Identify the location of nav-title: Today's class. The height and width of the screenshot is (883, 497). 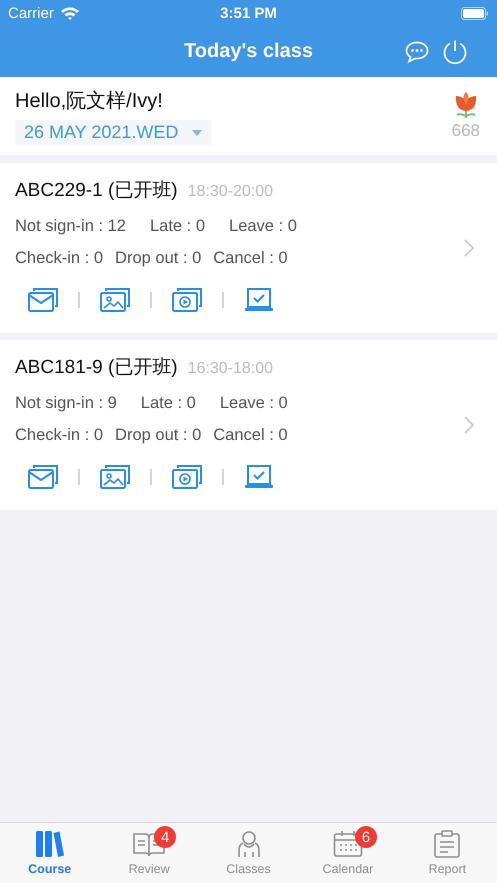
(248, 51).